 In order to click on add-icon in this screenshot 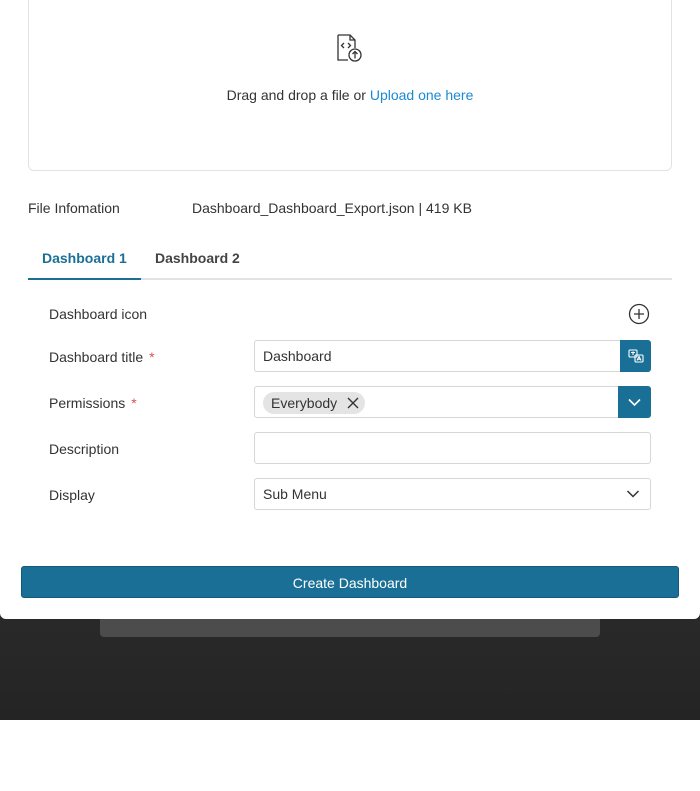, I will do `click(639, 314)`.